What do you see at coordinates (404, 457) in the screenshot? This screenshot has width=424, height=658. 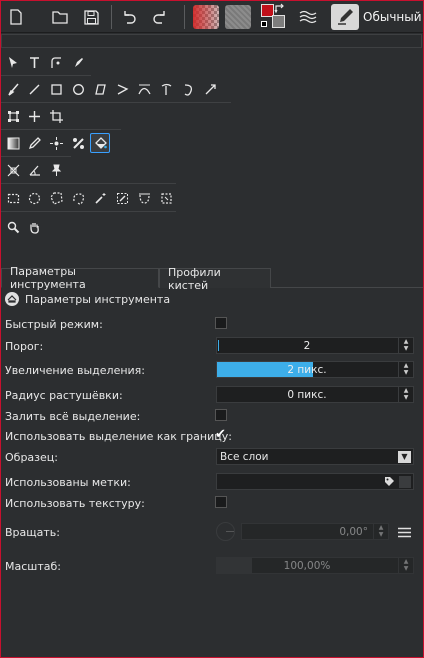 I see `chevron-down-icon: ▼` at bounding box center [404, 457].